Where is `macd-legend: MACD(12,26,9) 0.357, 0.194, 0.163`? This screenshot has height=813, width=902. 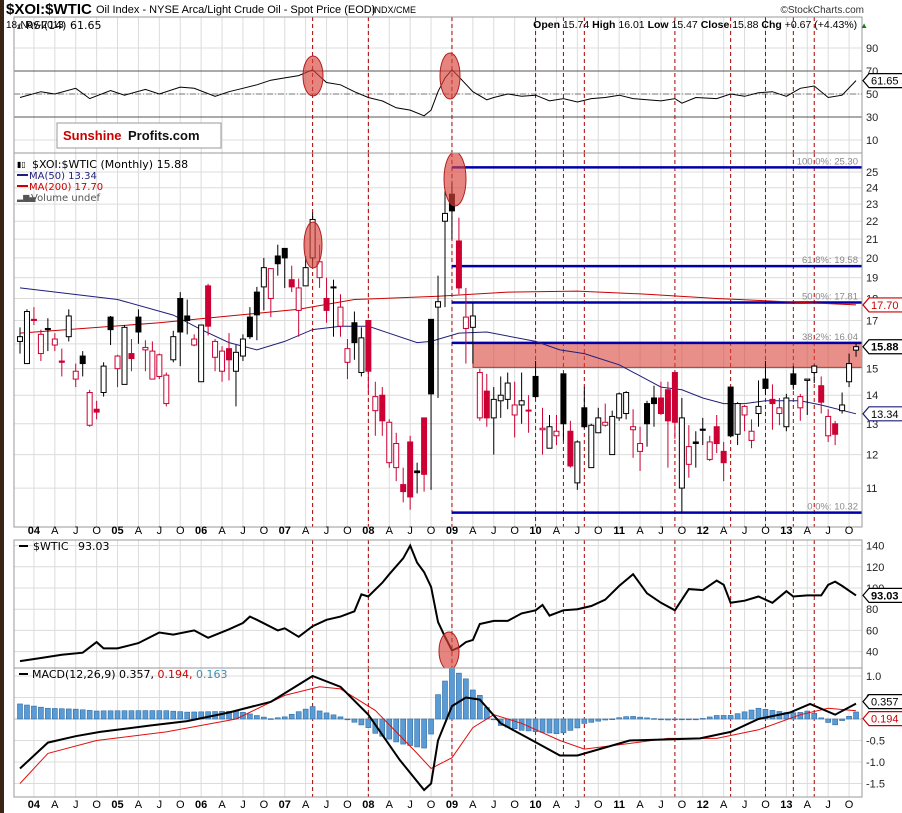 macd-legend: MACD(12,26,9) 0.357, 0.194, 0.163 is located at coordinates (130, 674).